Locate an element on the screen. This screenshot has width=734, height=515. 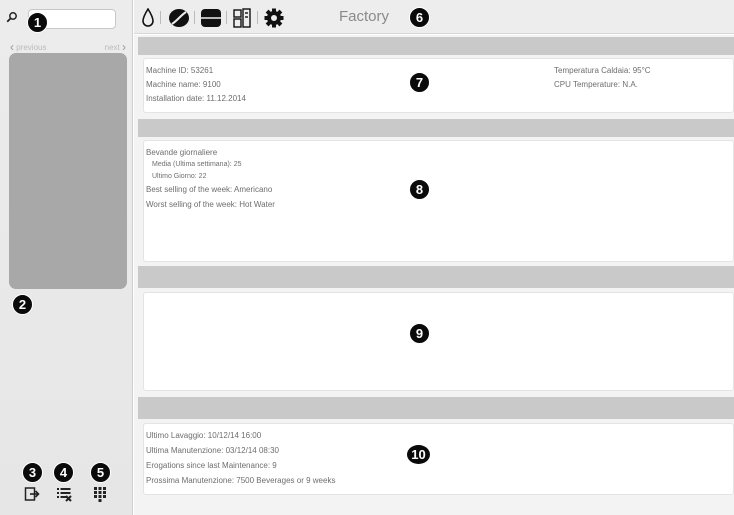
last-maintenance: Ultima Manutenzione: 03/12/14 08:30 is located at coordinates (212, 450).